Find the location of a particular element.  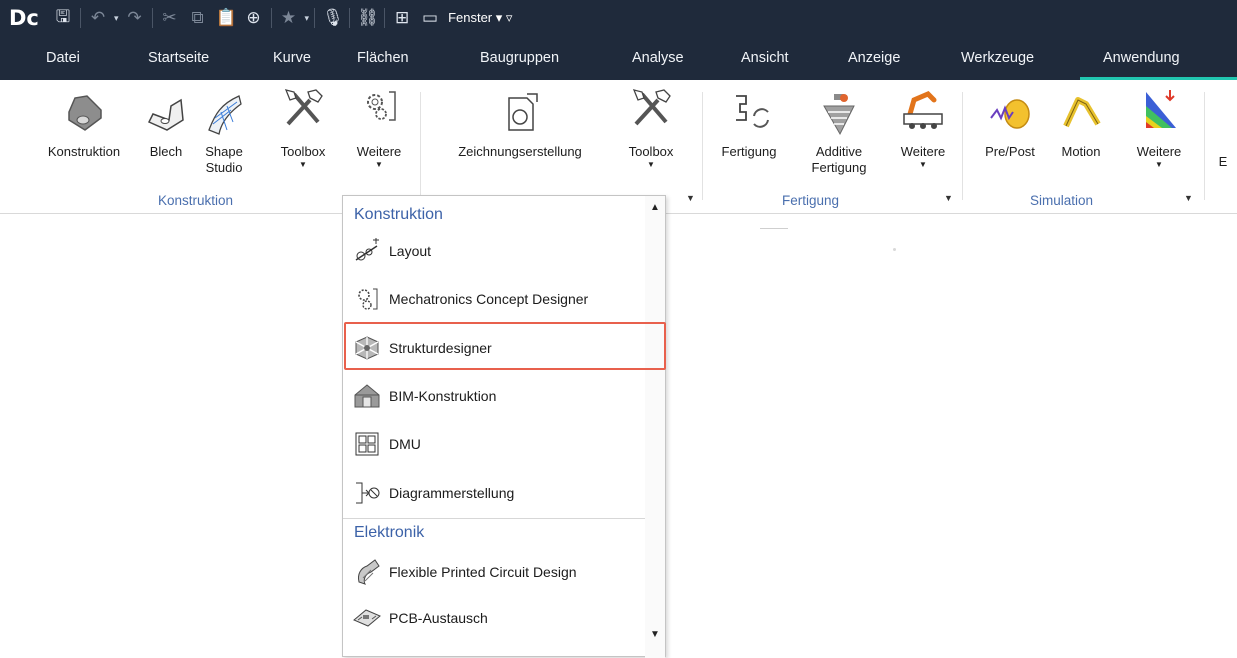

shape-label: Shape is located at coordinates (224, 151).